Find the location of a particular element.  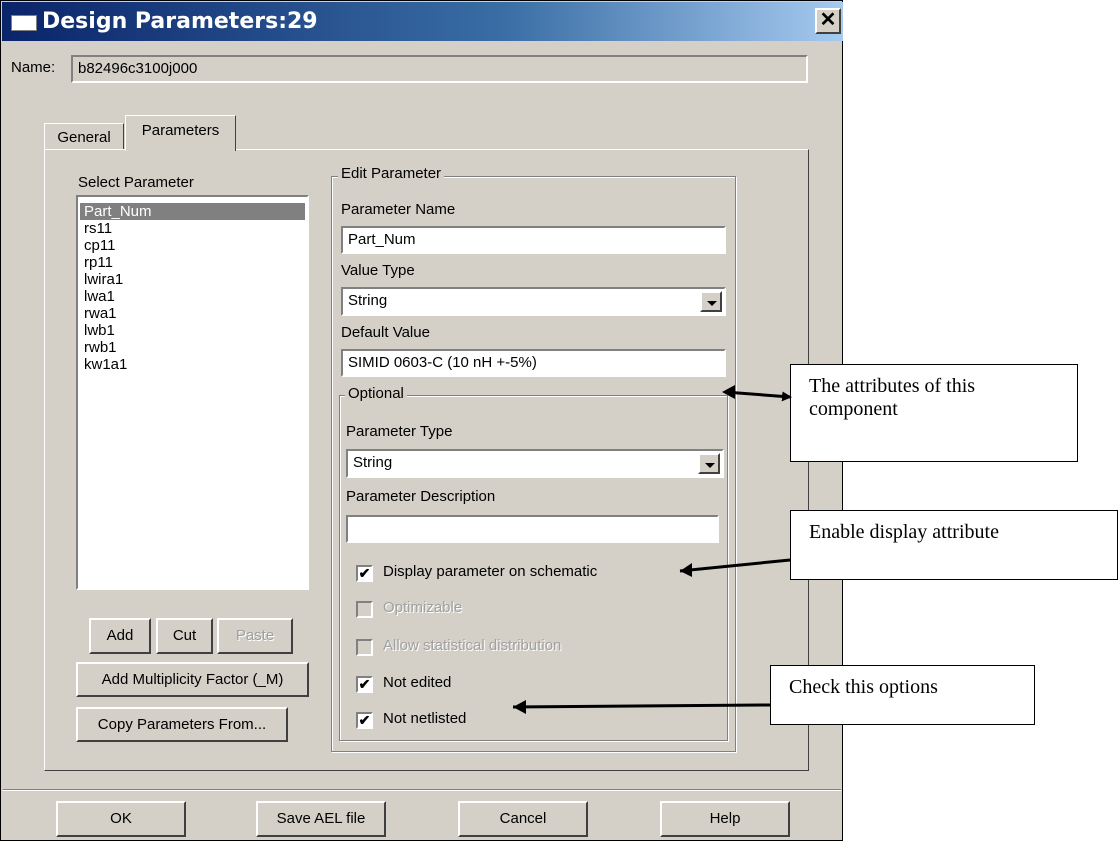

arrowhead-attributes is located at coordinates (728, 392).